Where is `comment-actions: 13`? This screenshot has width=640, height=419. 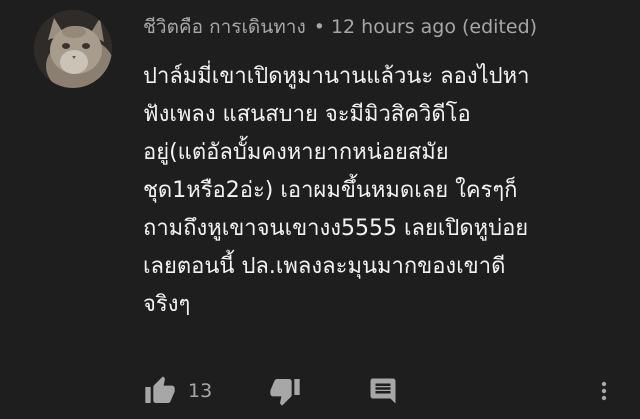 comment-actions: 13 is located at coordinates (320, 390).